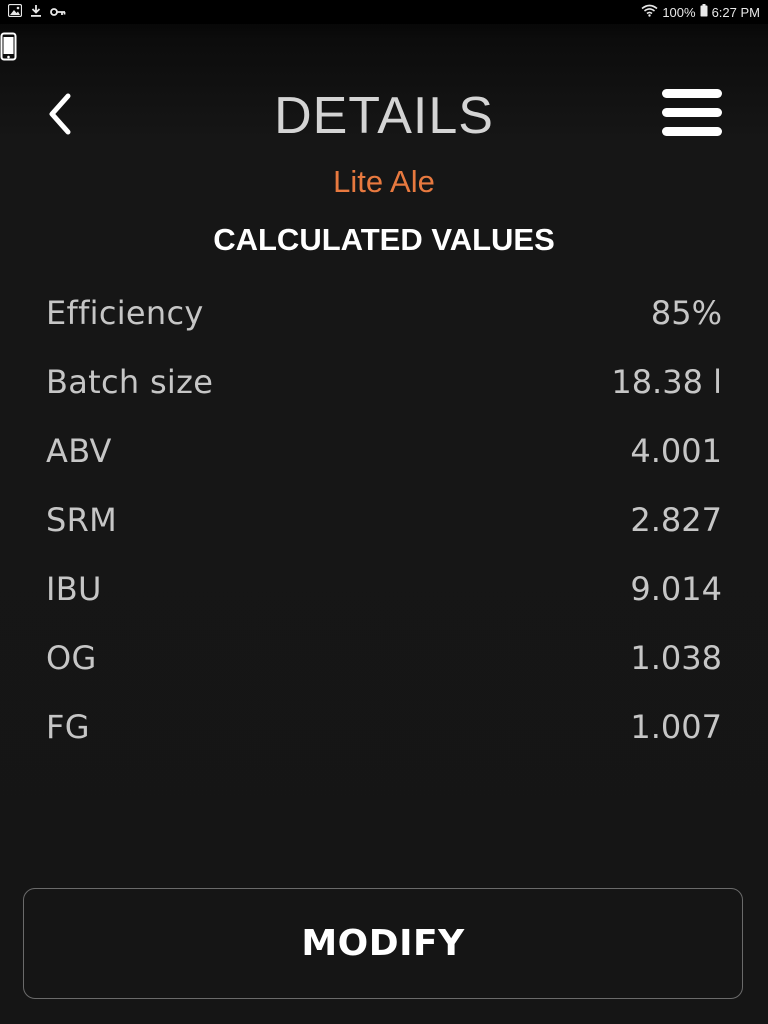 This screenshot has height=1024, width=768. Describe the element at coordinates (384, 116) in the screenshot. I see `page-title: DETAILS` at that location.